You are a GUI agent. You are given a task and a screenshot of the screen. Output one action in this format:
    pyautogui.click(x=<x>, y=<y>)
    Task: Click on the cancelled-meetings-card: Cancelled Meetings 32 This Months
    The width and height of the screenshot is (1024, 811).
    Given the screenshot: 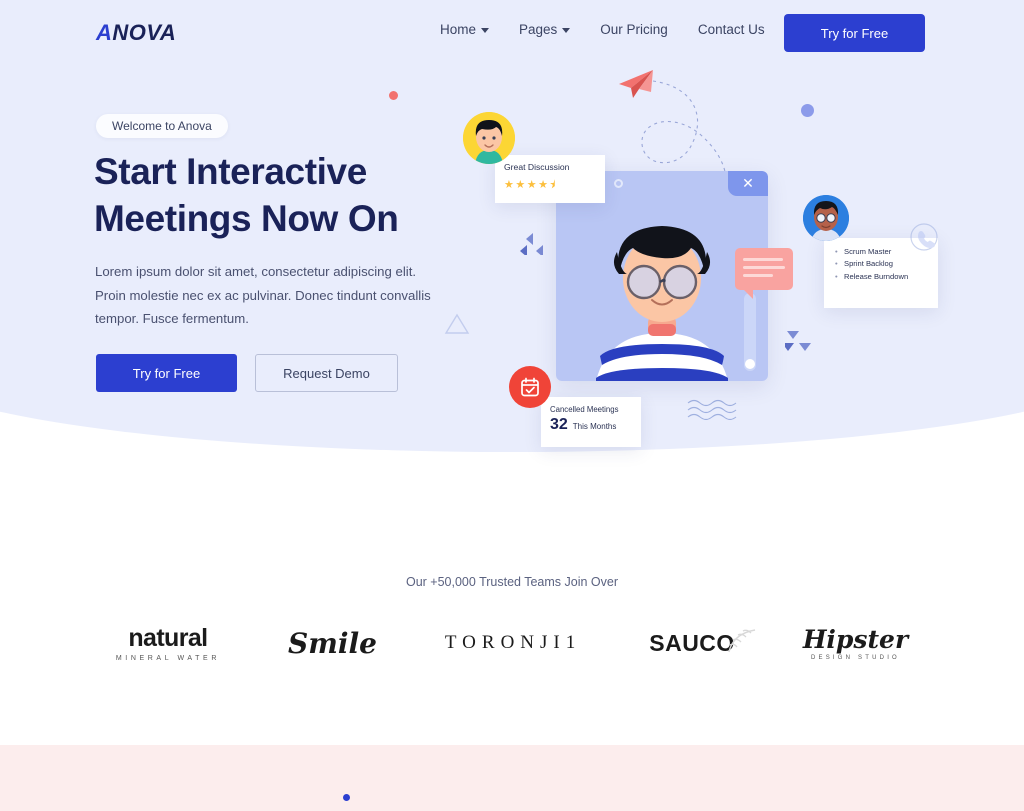 What is the action you would take?
    pyautogui.click(x=591, y=422)
    